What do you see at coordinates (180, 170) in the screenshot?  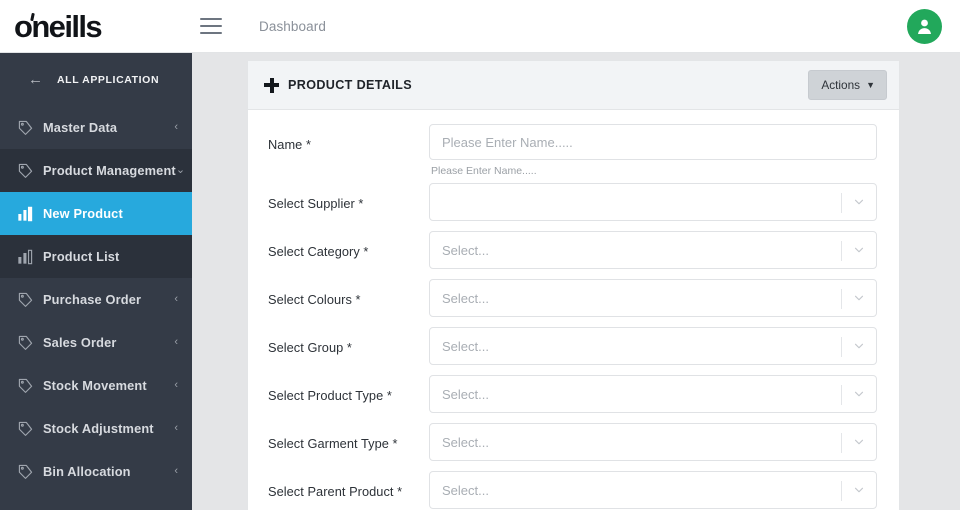 I see `sidebar-item-caret-icon: ⌄` at bounding box center [180, 170].